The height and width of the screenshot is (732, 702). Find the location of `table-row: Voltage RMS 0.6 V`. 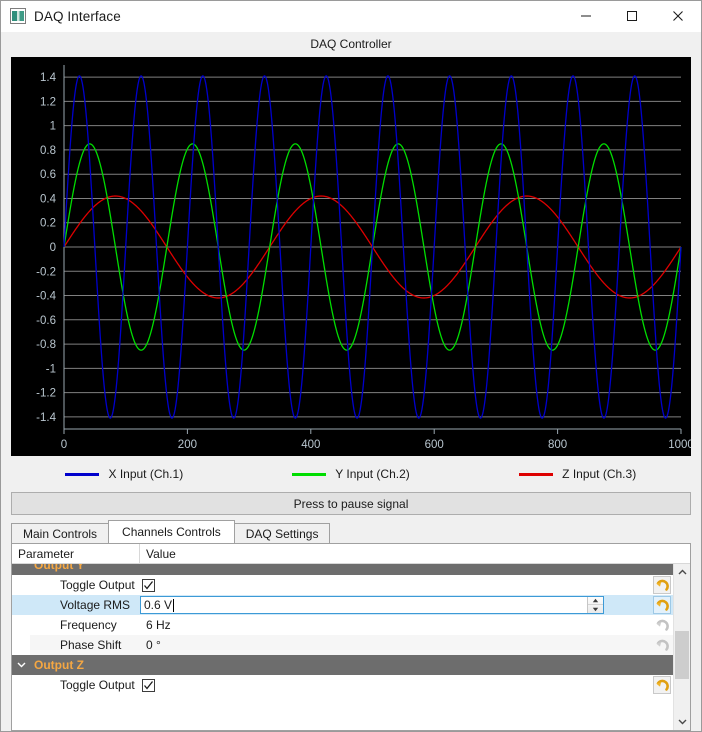

table-row: Voltage RMS 0.6 V is located at coordinates (342, 605).